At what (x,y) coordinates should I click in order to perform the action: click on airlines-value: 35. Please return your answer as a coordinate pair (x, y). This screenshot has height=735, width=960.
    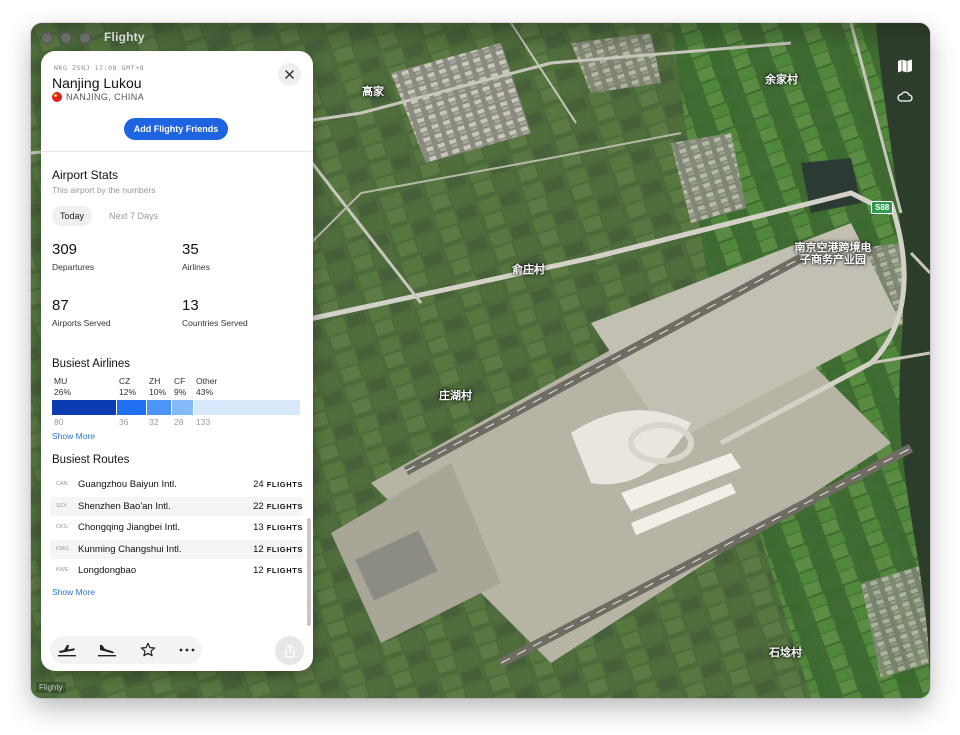
    Looking at the image, I should click on (190, 249).